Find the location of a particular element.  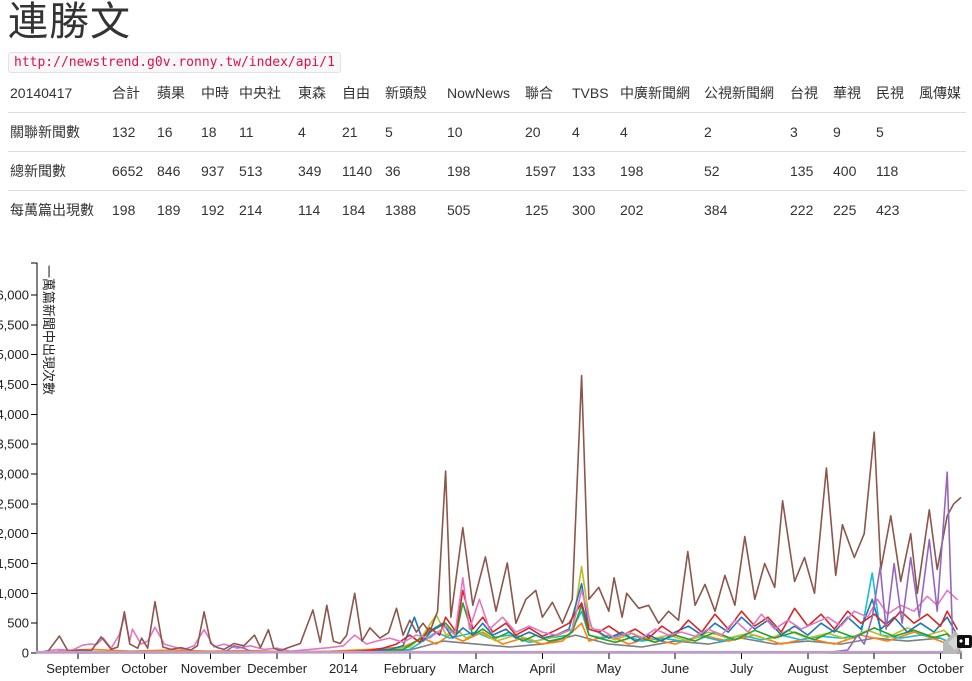

share-badge is located at coordinates (964, 641).